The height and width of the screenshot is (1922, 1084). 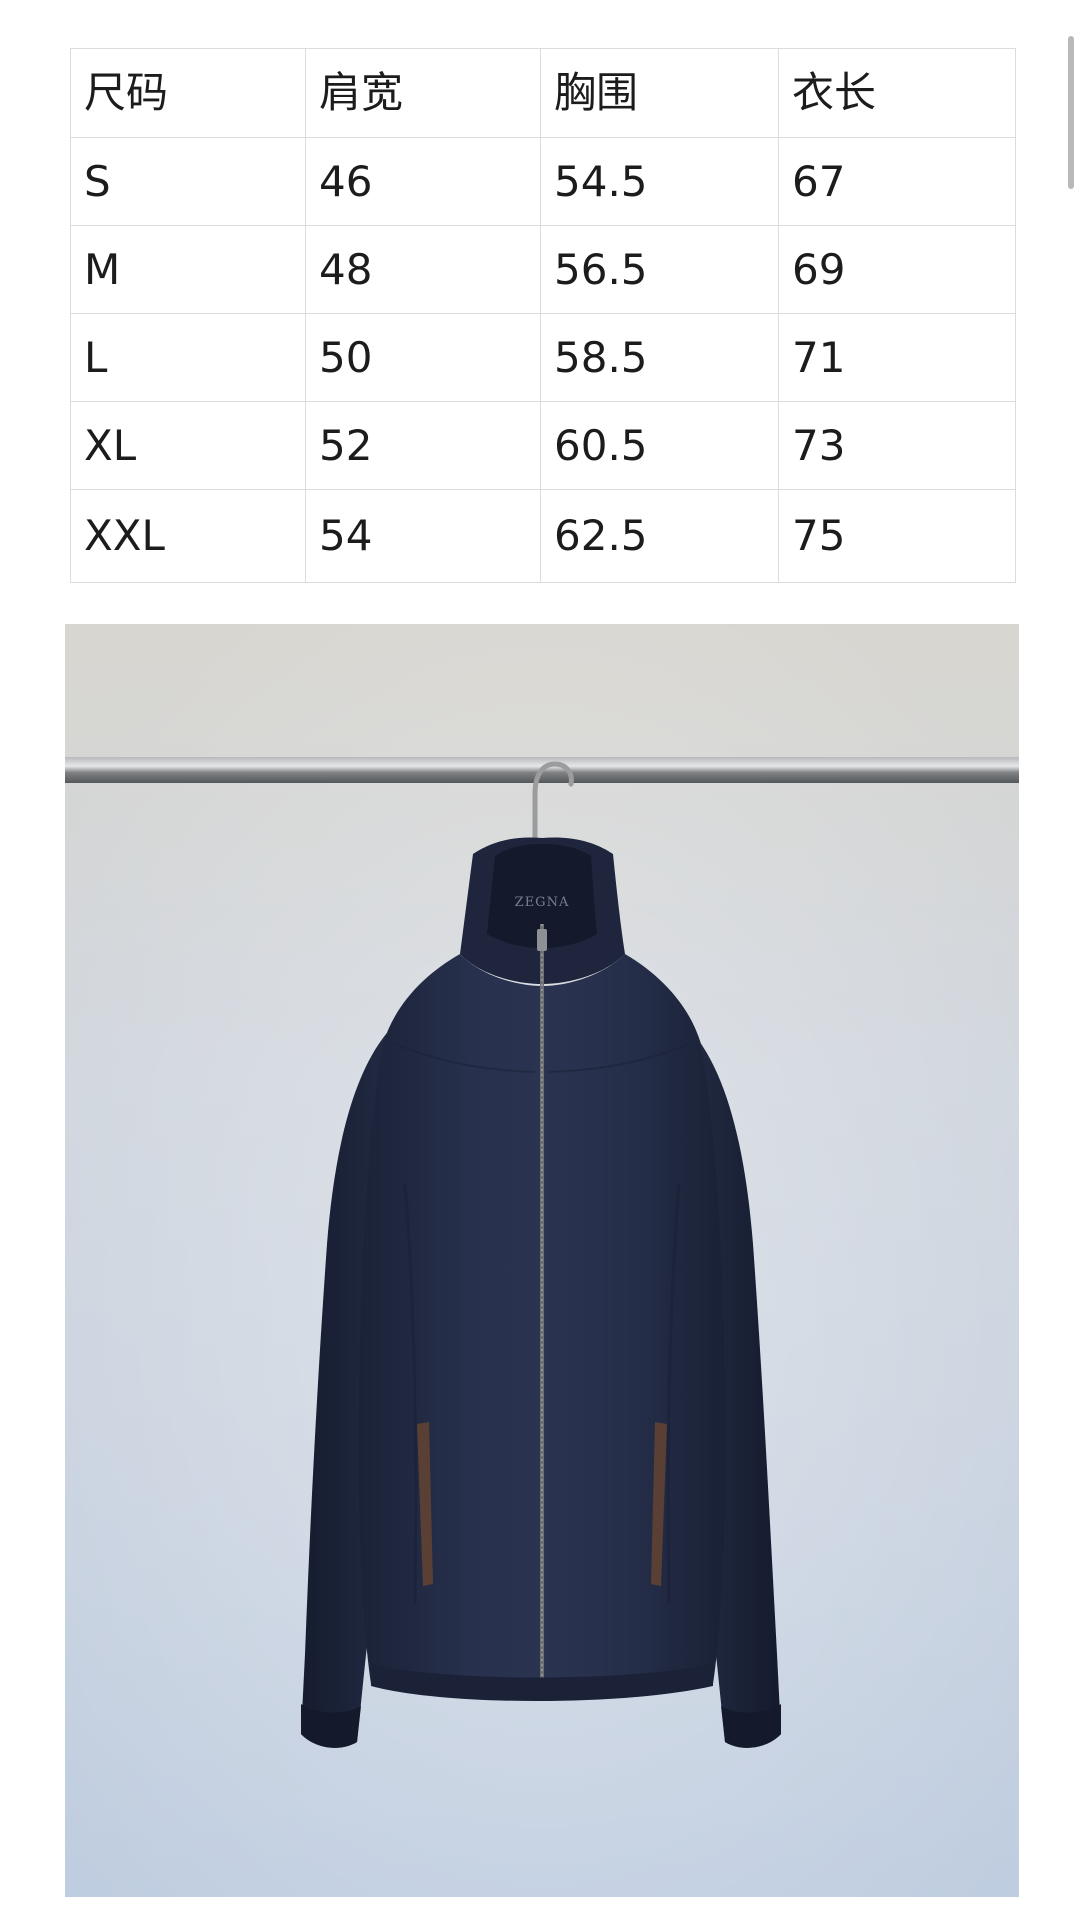 What do you see at coordinates (188, 445) in the screenshot?
I see `cell-size: XL` at bounding box center [188, 445].